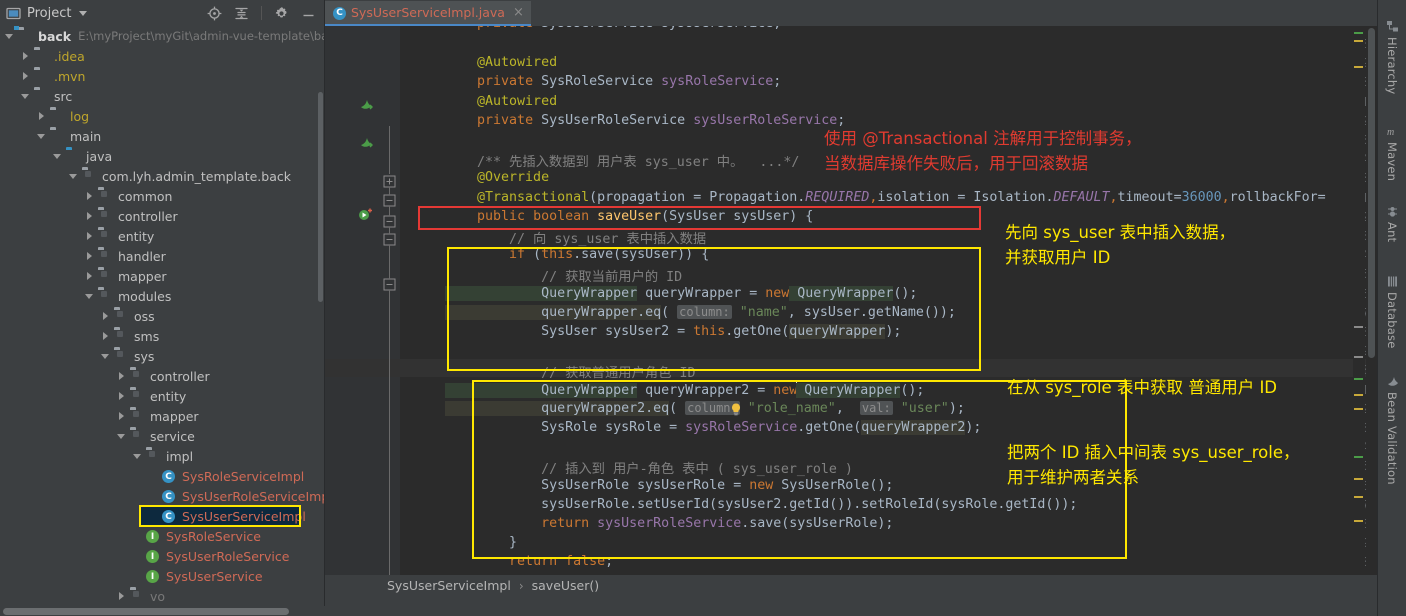 The image size is (1406, 616). I want to click on code-line: if (this.save(sysUser)) {, so click(577, 254).